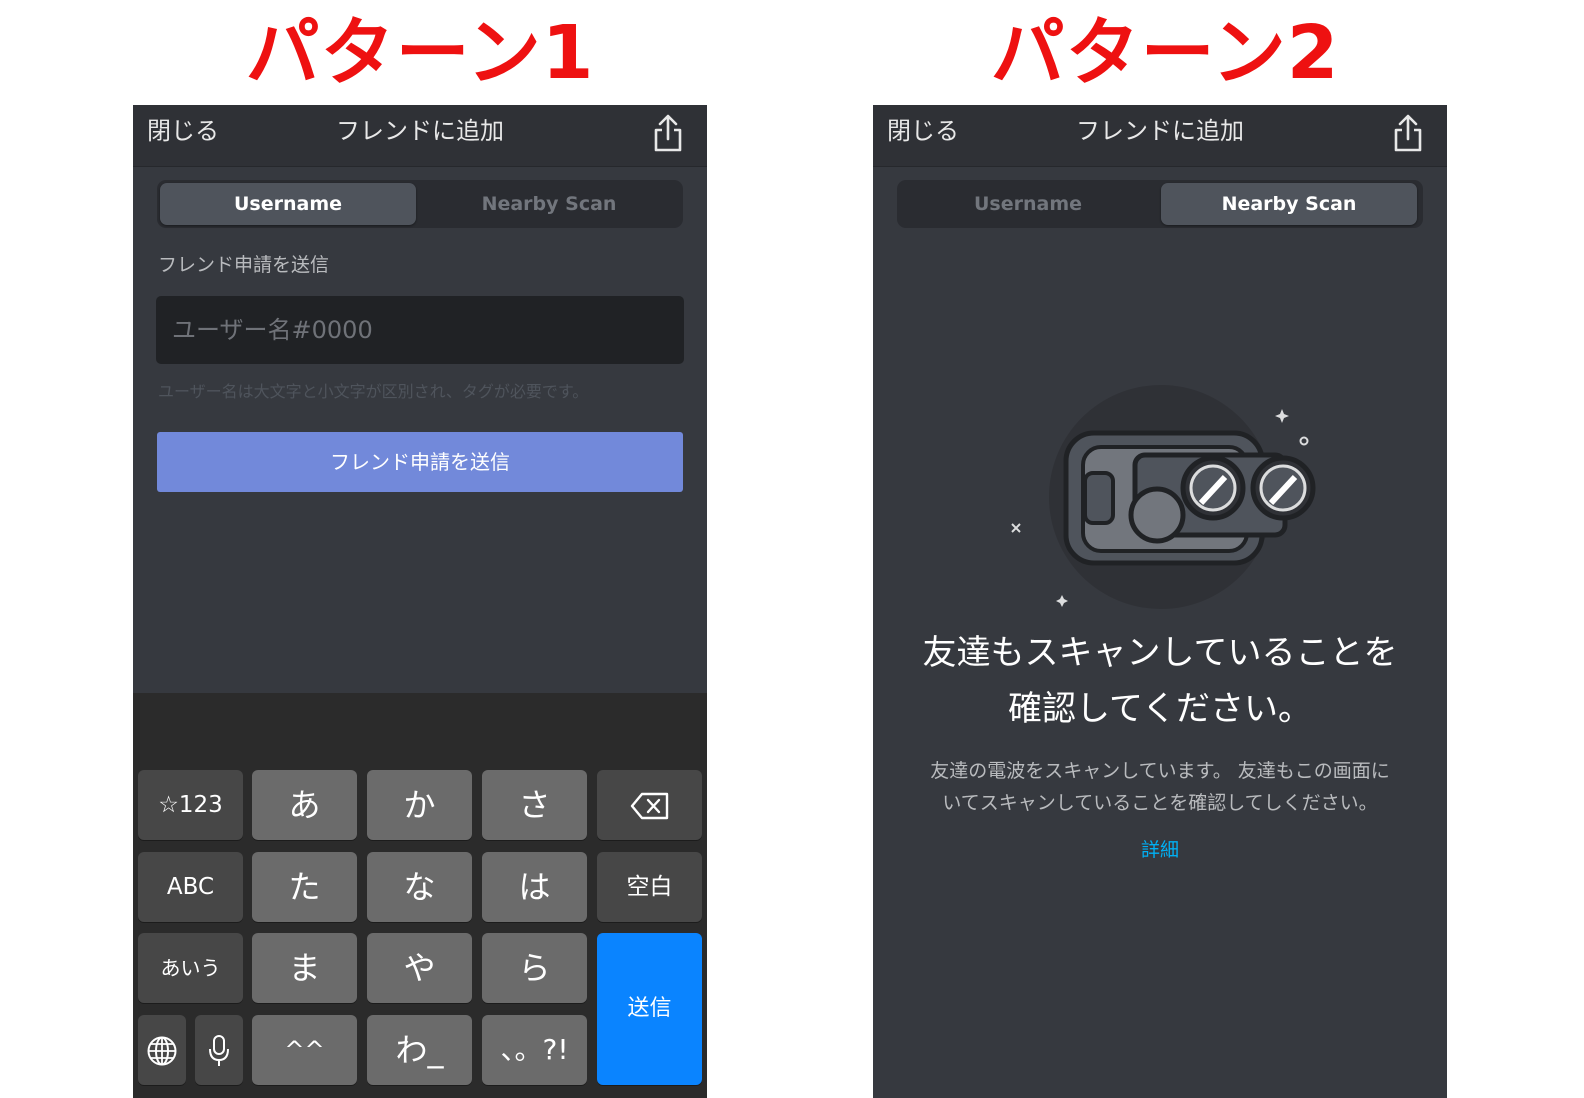 The width and height of the screenshot is (1584, 1098). I want to click on key-symbols: ☆123, so click(190, 805).